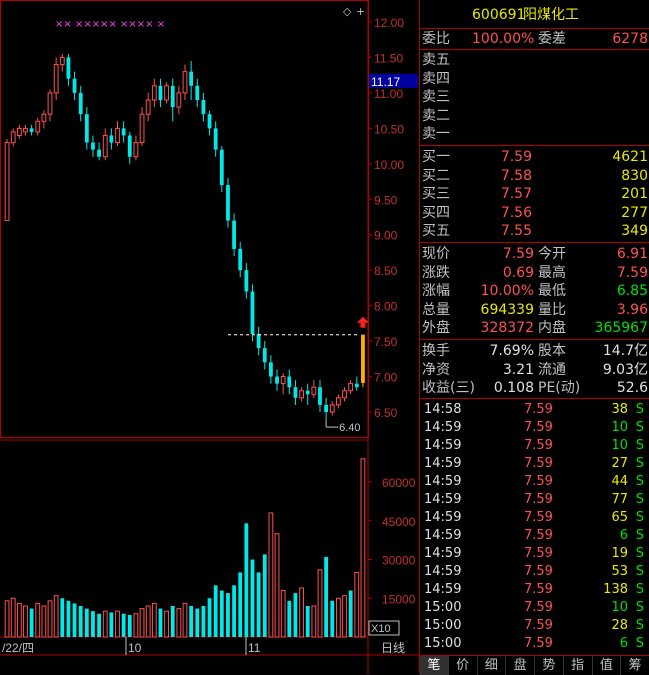  I want to click on ask-label: 卖二, so click(436, 115).